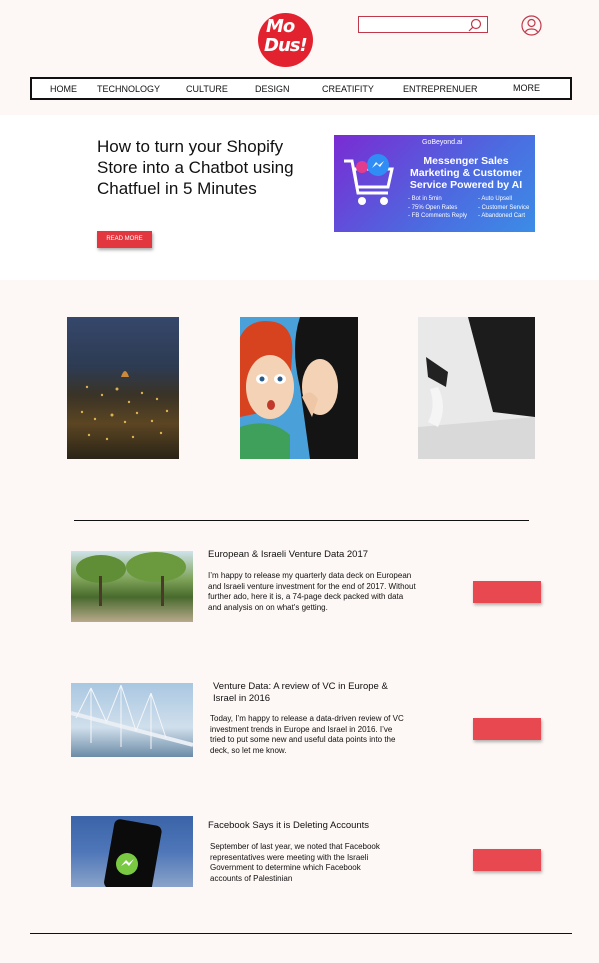 The width and height of the screenshot is (599, 963). Describe the element at coordinates (531, 25) in the screenshot. I see `user-account-icon` at that location.